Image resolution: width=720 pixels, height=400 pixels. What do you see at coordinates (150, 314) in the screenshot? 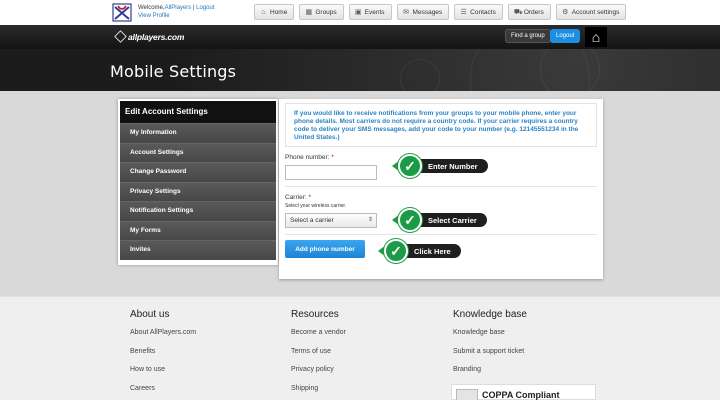
I see `footer-heading: About us` at bounding box center [150, 314].